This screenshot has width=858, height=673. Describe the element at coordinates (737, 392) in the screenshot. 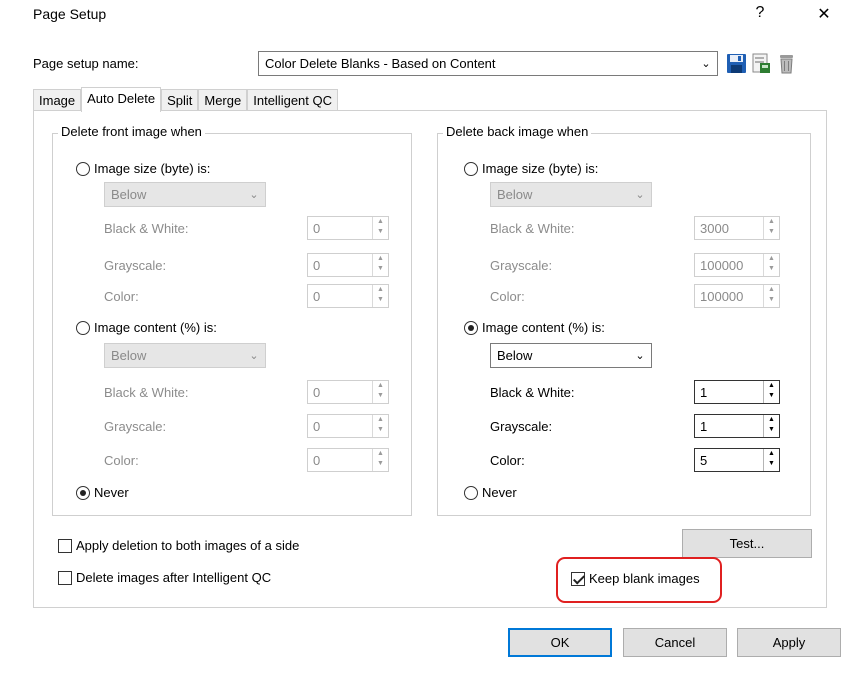

I see `back-content-bw-spinner: 1 ▲ ▼` at that location.